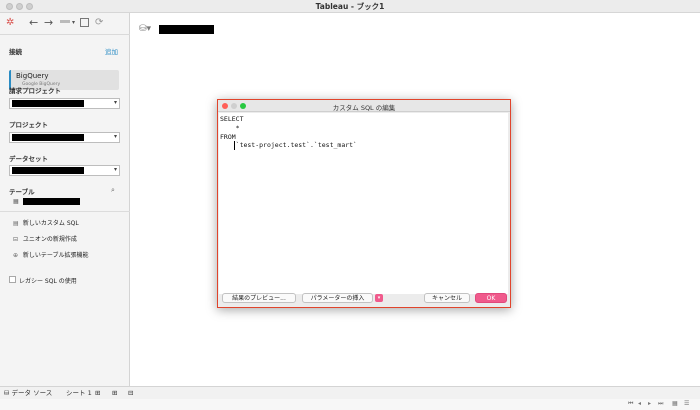 This screenshot has height=410, width=700. What do you see at coordinates (65, 211) in the screenshot?
I see `divider` at bounding box center [65, 211].